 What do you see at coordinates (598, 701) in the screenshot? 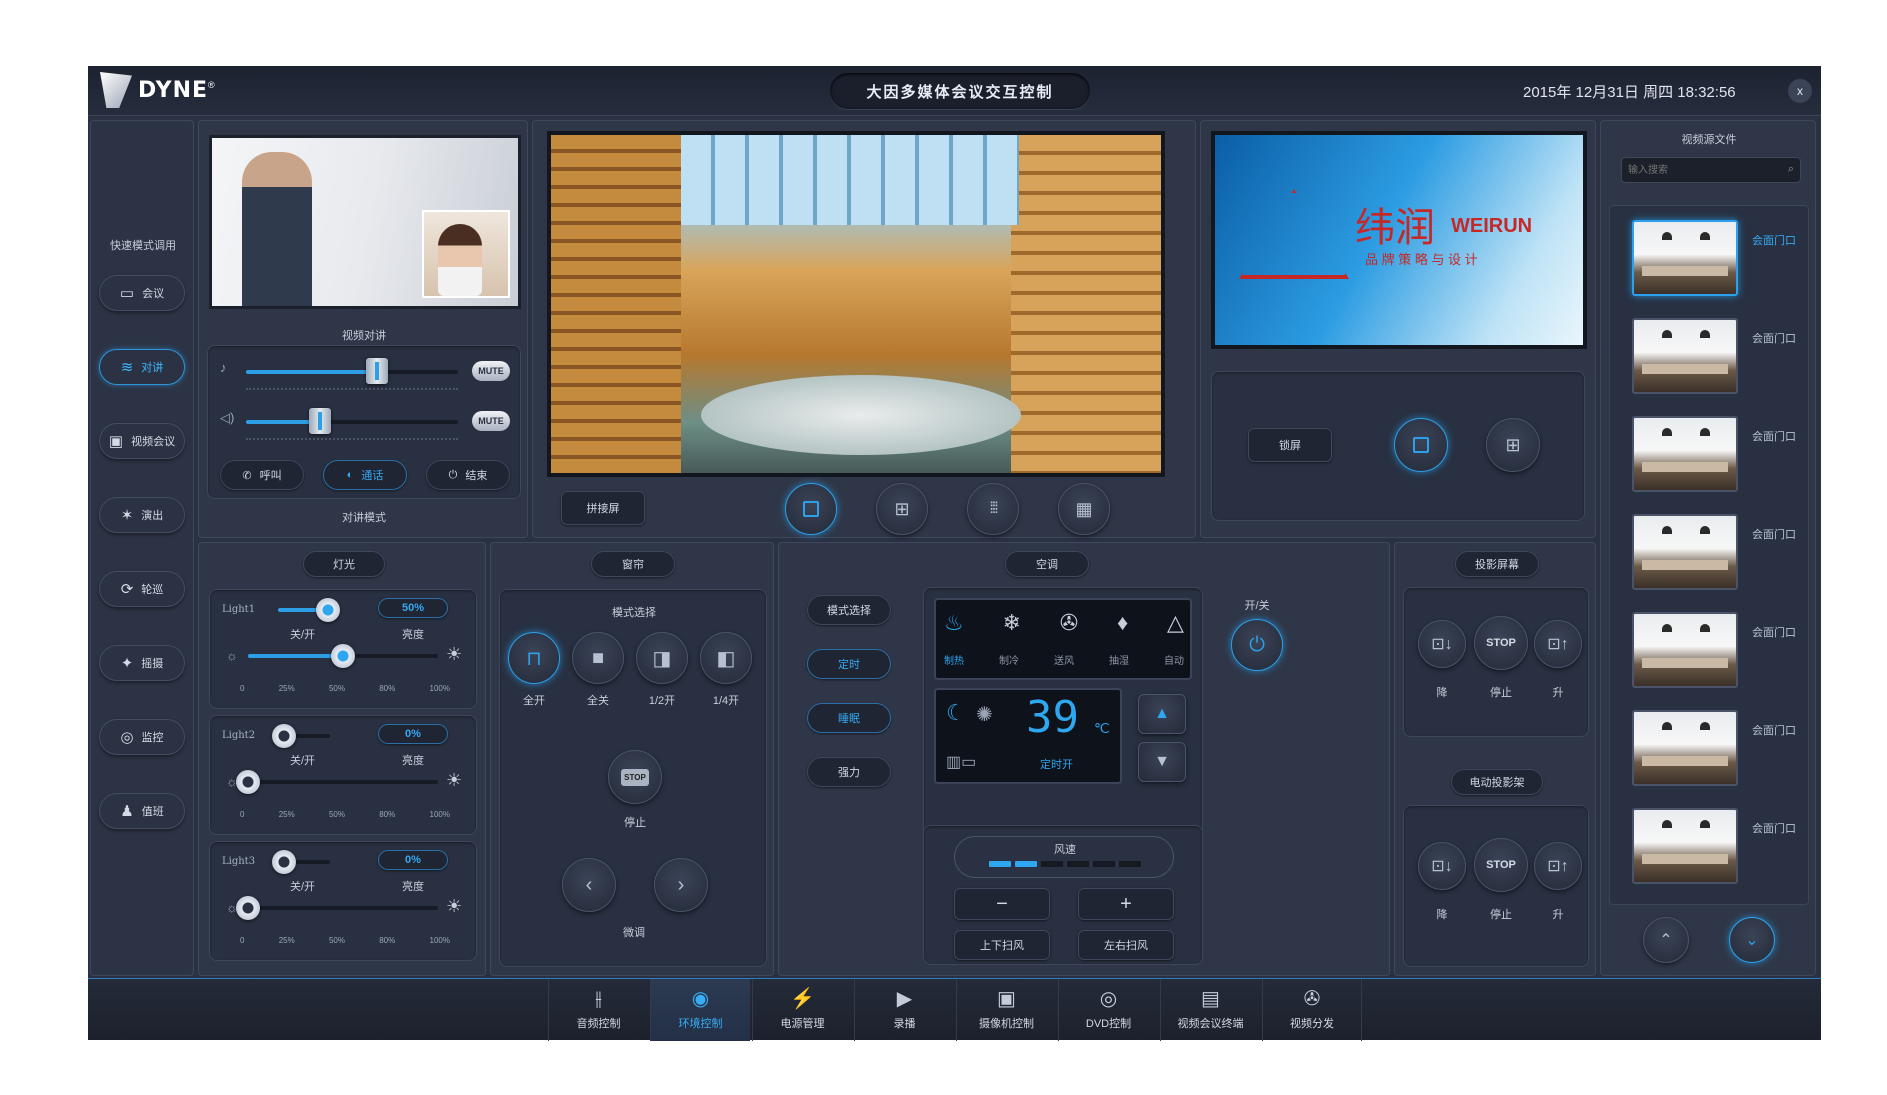
I see `curtain-mode-full-close: 全关` at bounding box center [598, 701].